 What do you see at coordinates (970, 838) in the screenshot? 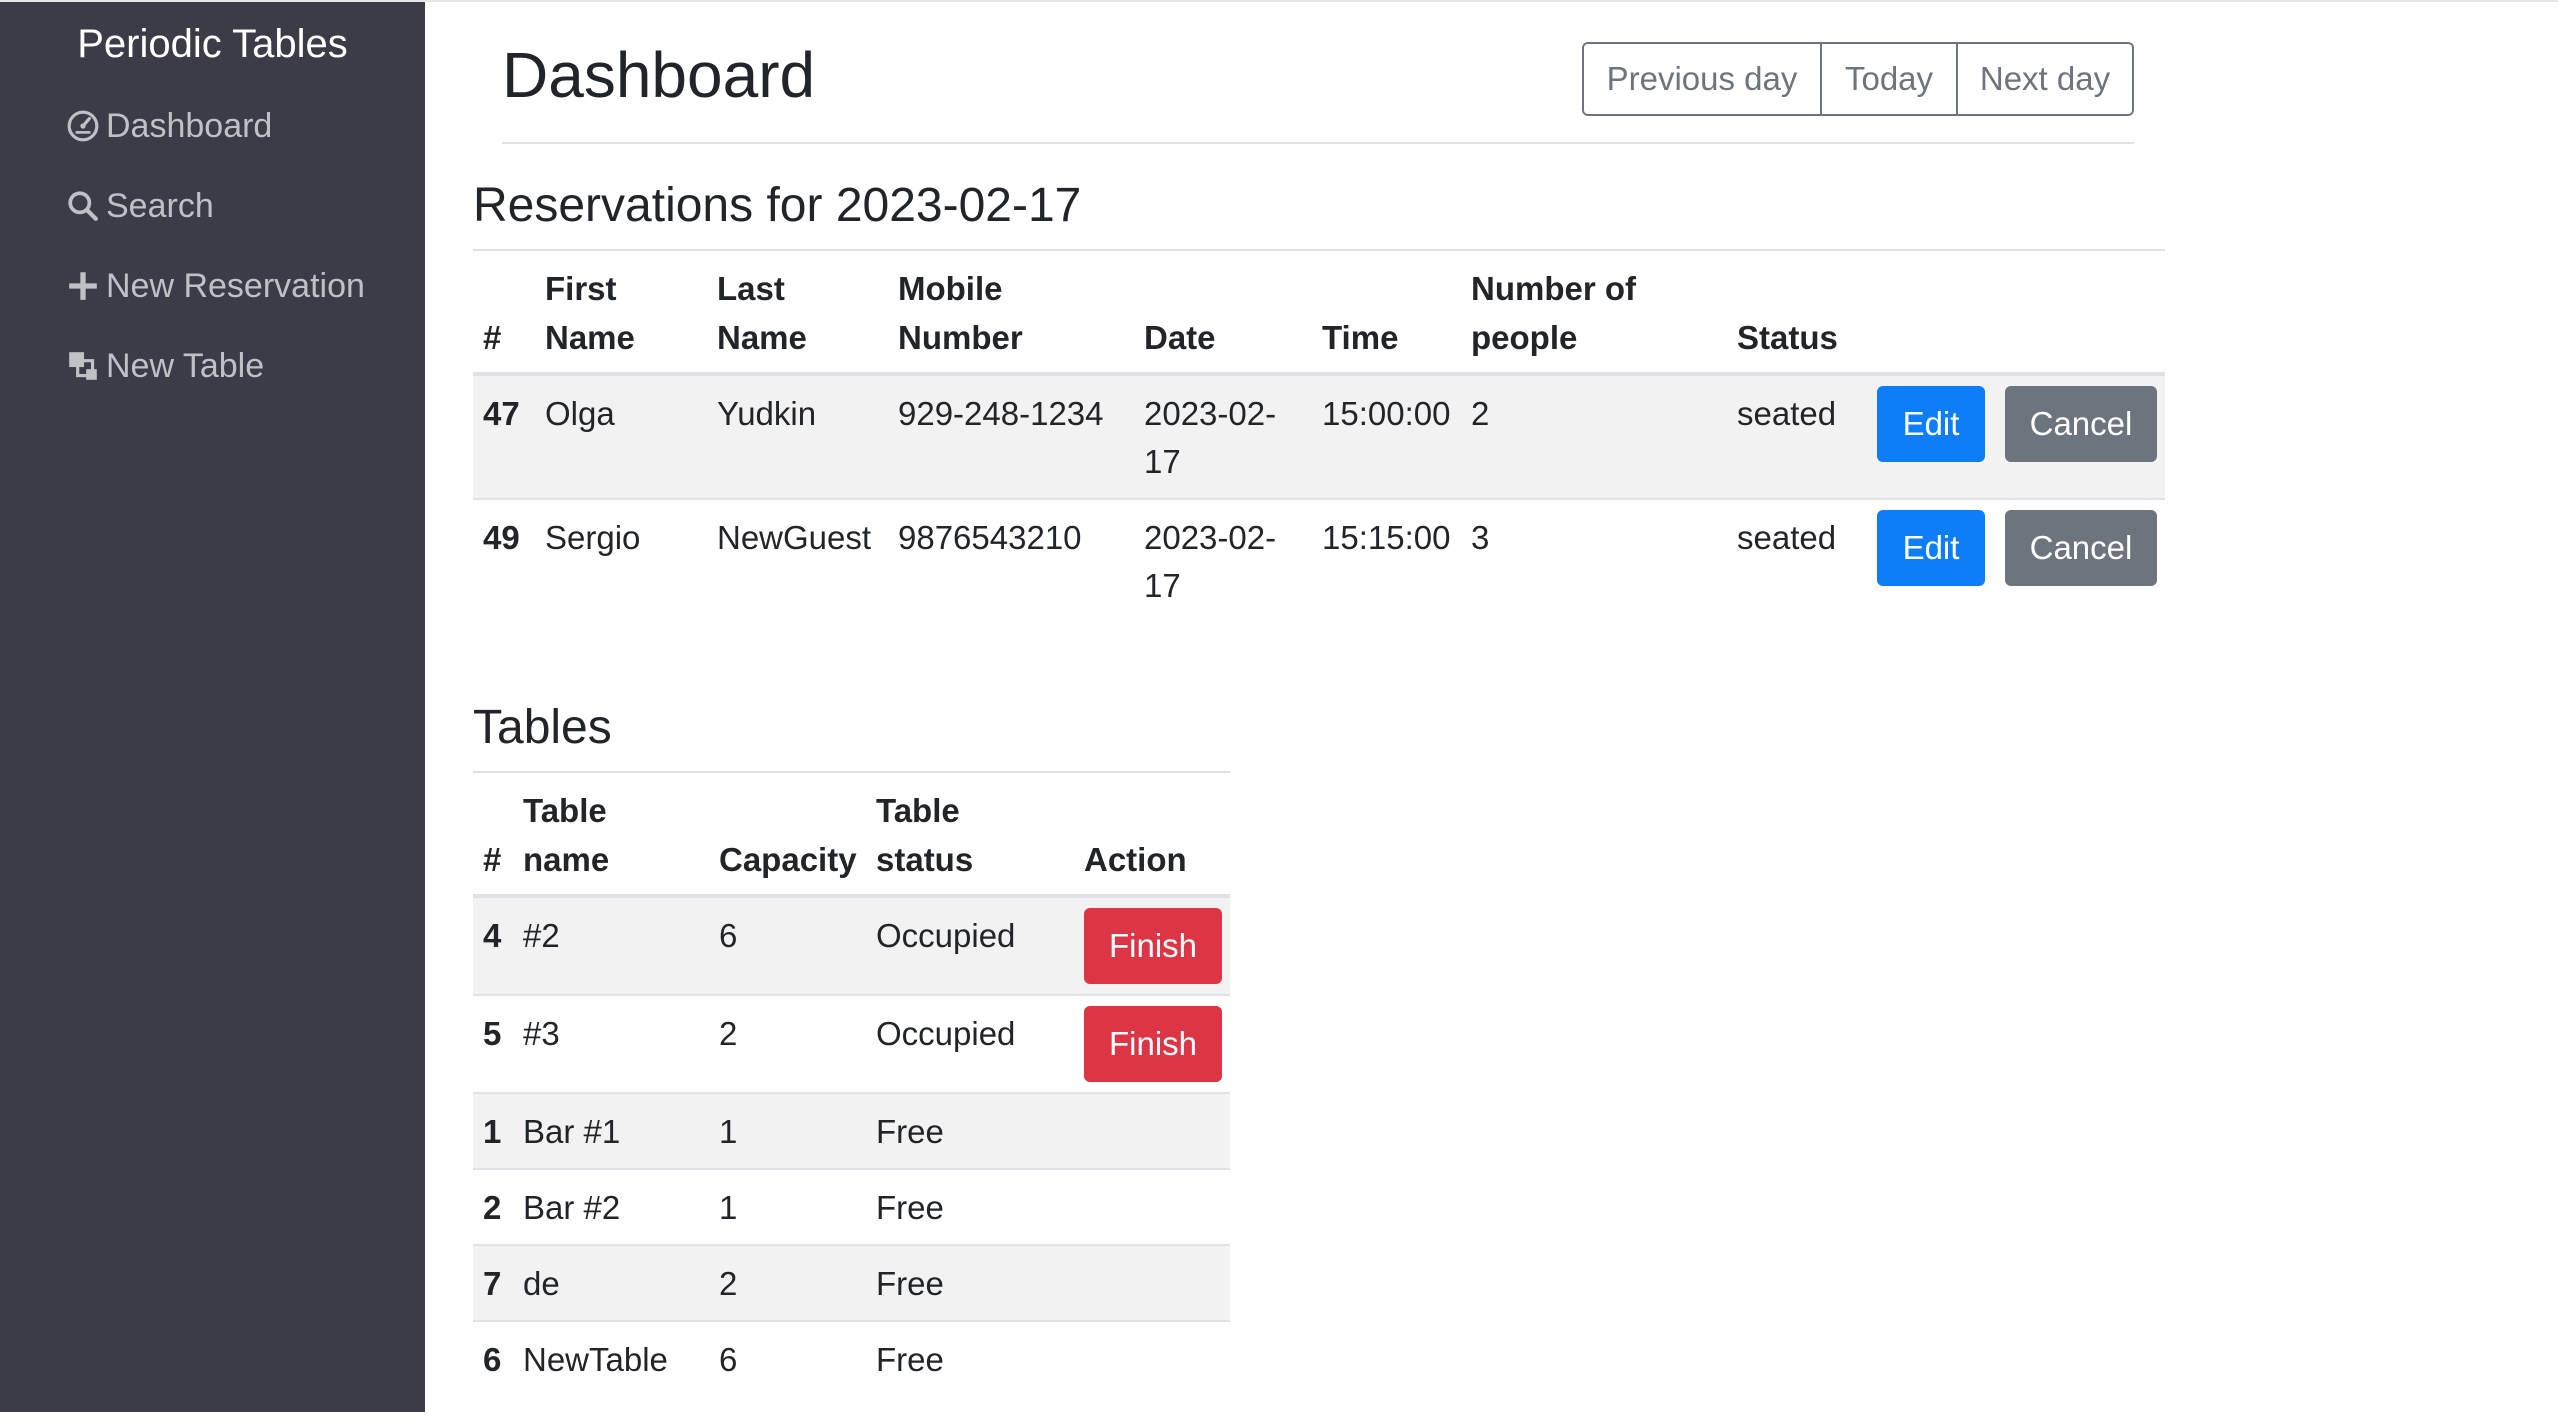
I see `column-header: Table status` at bounding box center [970, 838].